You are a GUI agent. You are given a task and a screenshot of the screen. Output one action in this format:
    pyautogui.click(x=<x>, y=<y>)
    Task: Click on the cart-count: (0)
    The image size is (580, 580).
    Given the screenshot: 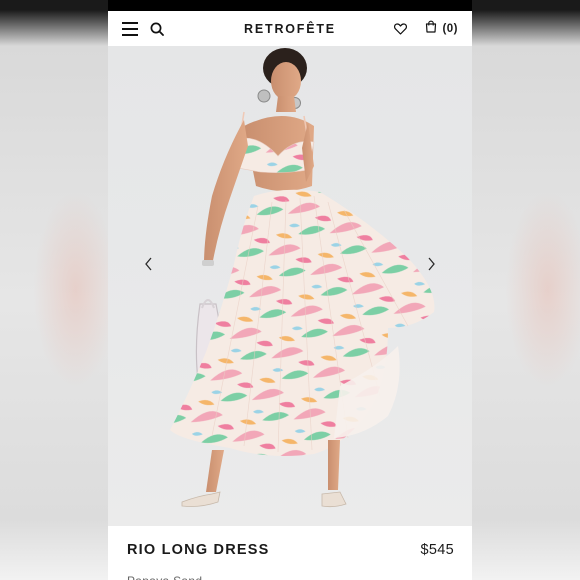 What is the action you would take?
    pyautogui.click(x=450, y=28)
    